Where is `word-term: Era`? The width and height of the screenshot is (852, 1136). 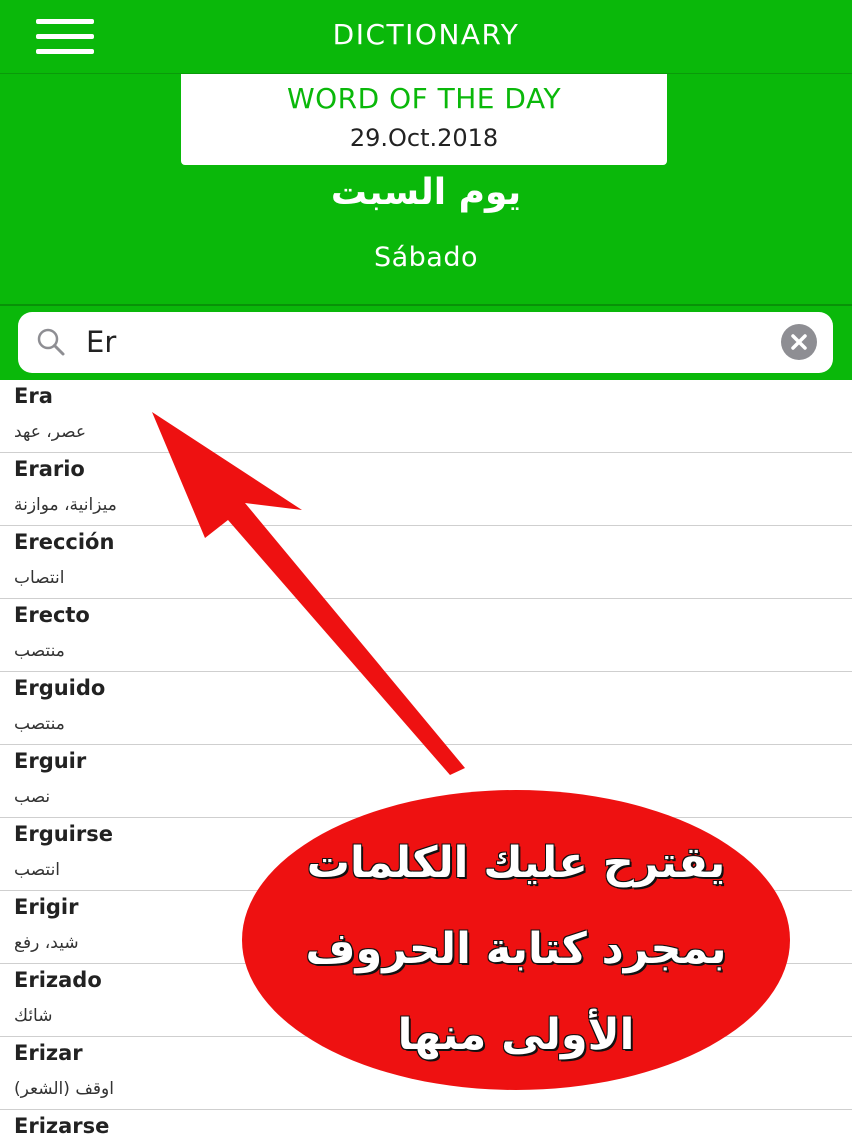 word-term: Era is located at coordinates (33, 396).